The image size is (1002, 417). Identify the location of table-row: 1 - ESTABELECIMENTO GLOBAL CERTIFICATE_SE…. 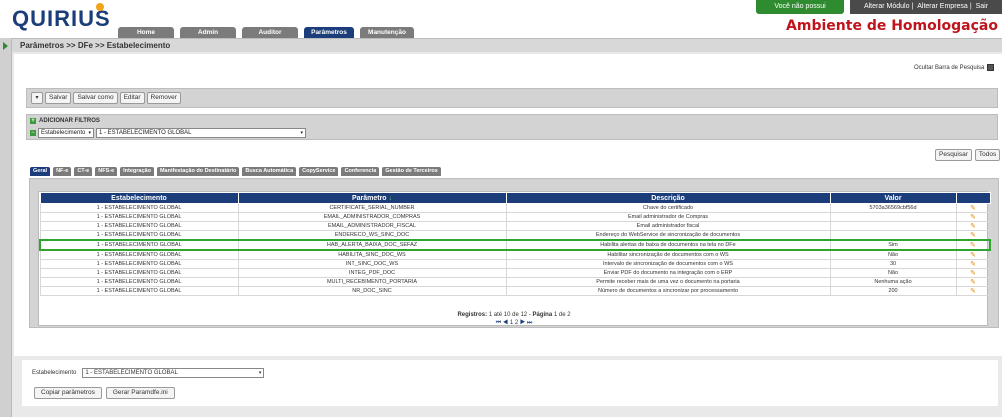
(515, 208).